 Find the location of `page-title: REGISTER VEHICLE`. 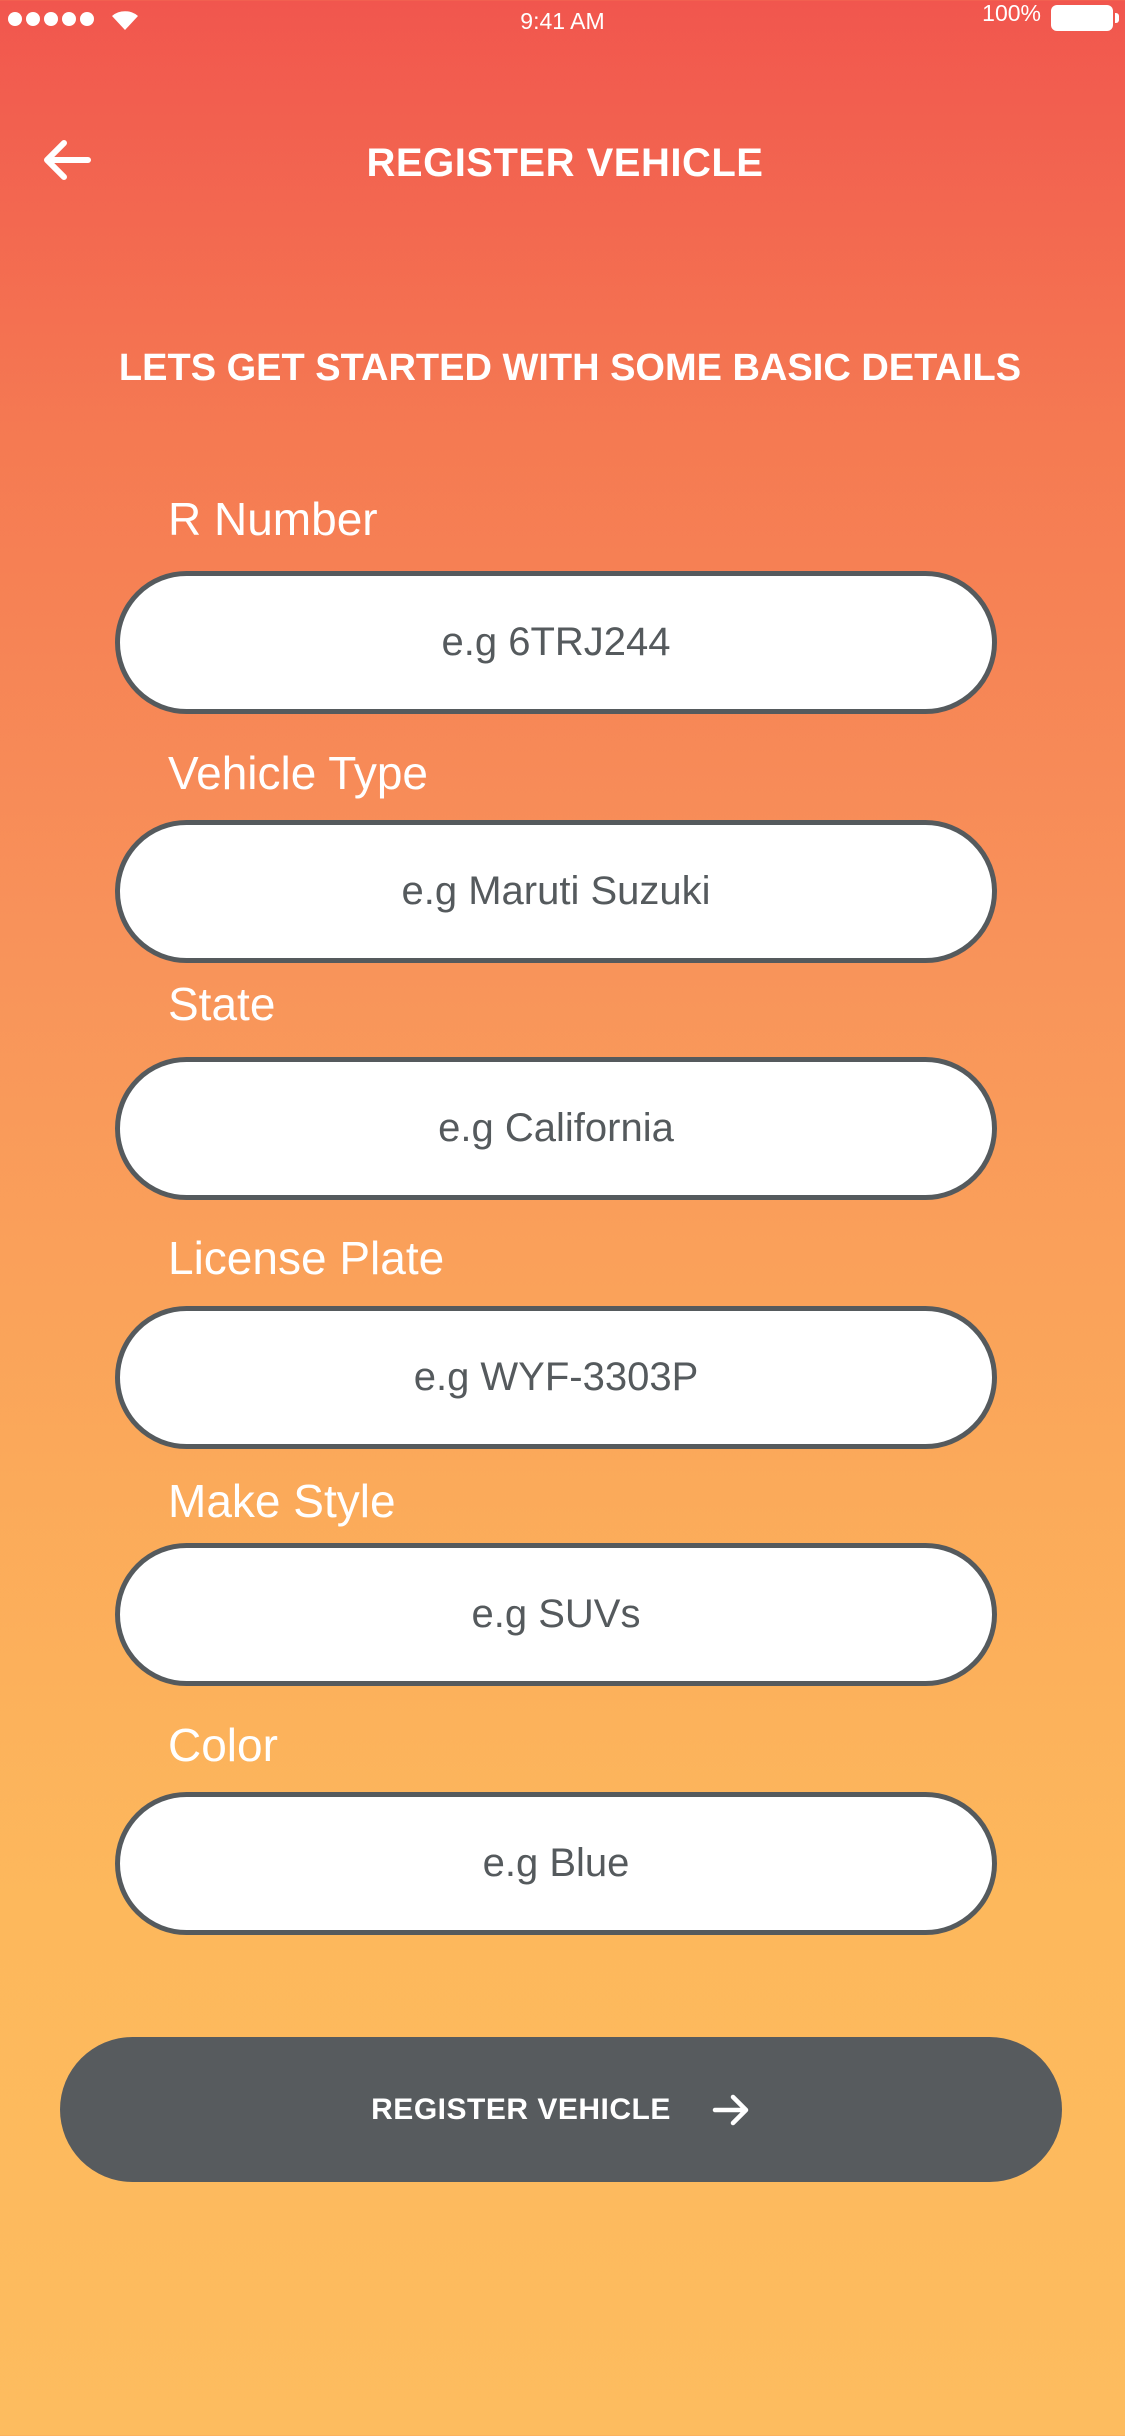

page-title: REGISTER VEHICLE is located at coordinates (565, 163).